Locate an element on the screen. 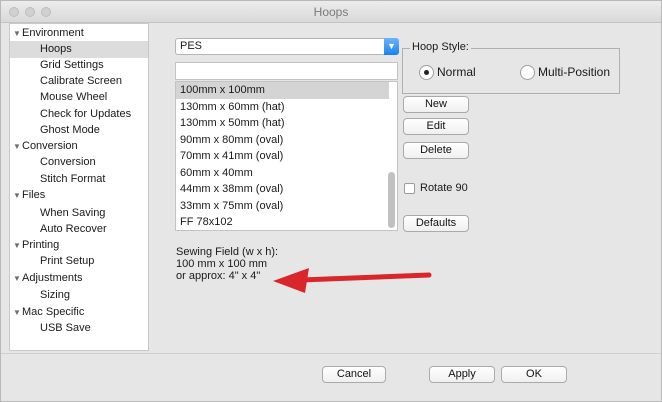  sewing-field-approx: or approx: 4" x 4" is located at coordinates (218, 276).